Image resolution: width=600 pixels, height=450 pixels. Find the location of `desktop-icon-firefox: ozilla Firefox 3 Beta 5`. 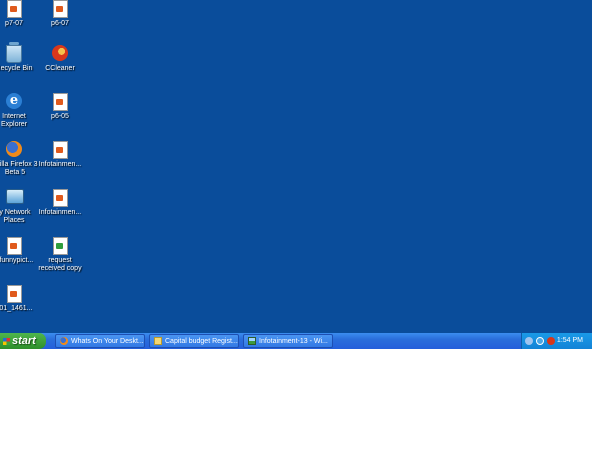

desktop-icon-firefox: ozilla Firefox 3 Beta 5 is located at coordinates (19, 159).